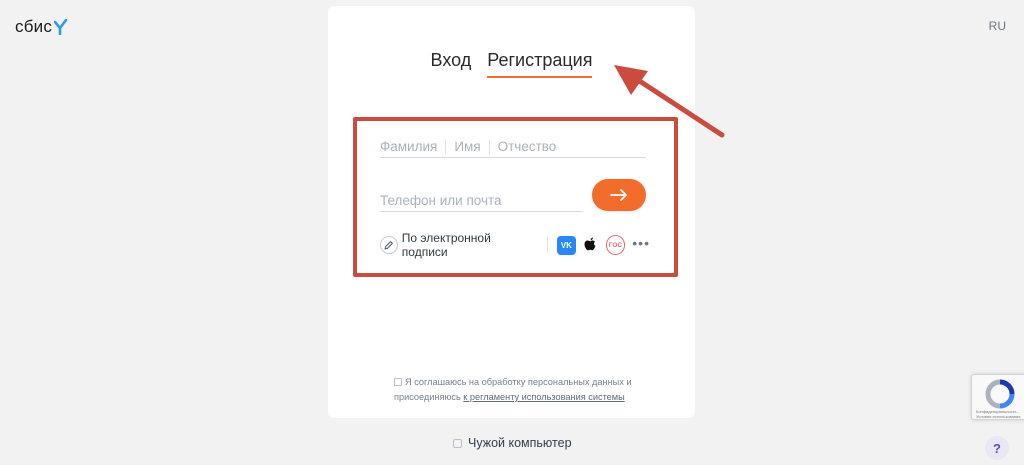  I want to click on alien-computer-option: Чужой компьютер, so click(512, 443).